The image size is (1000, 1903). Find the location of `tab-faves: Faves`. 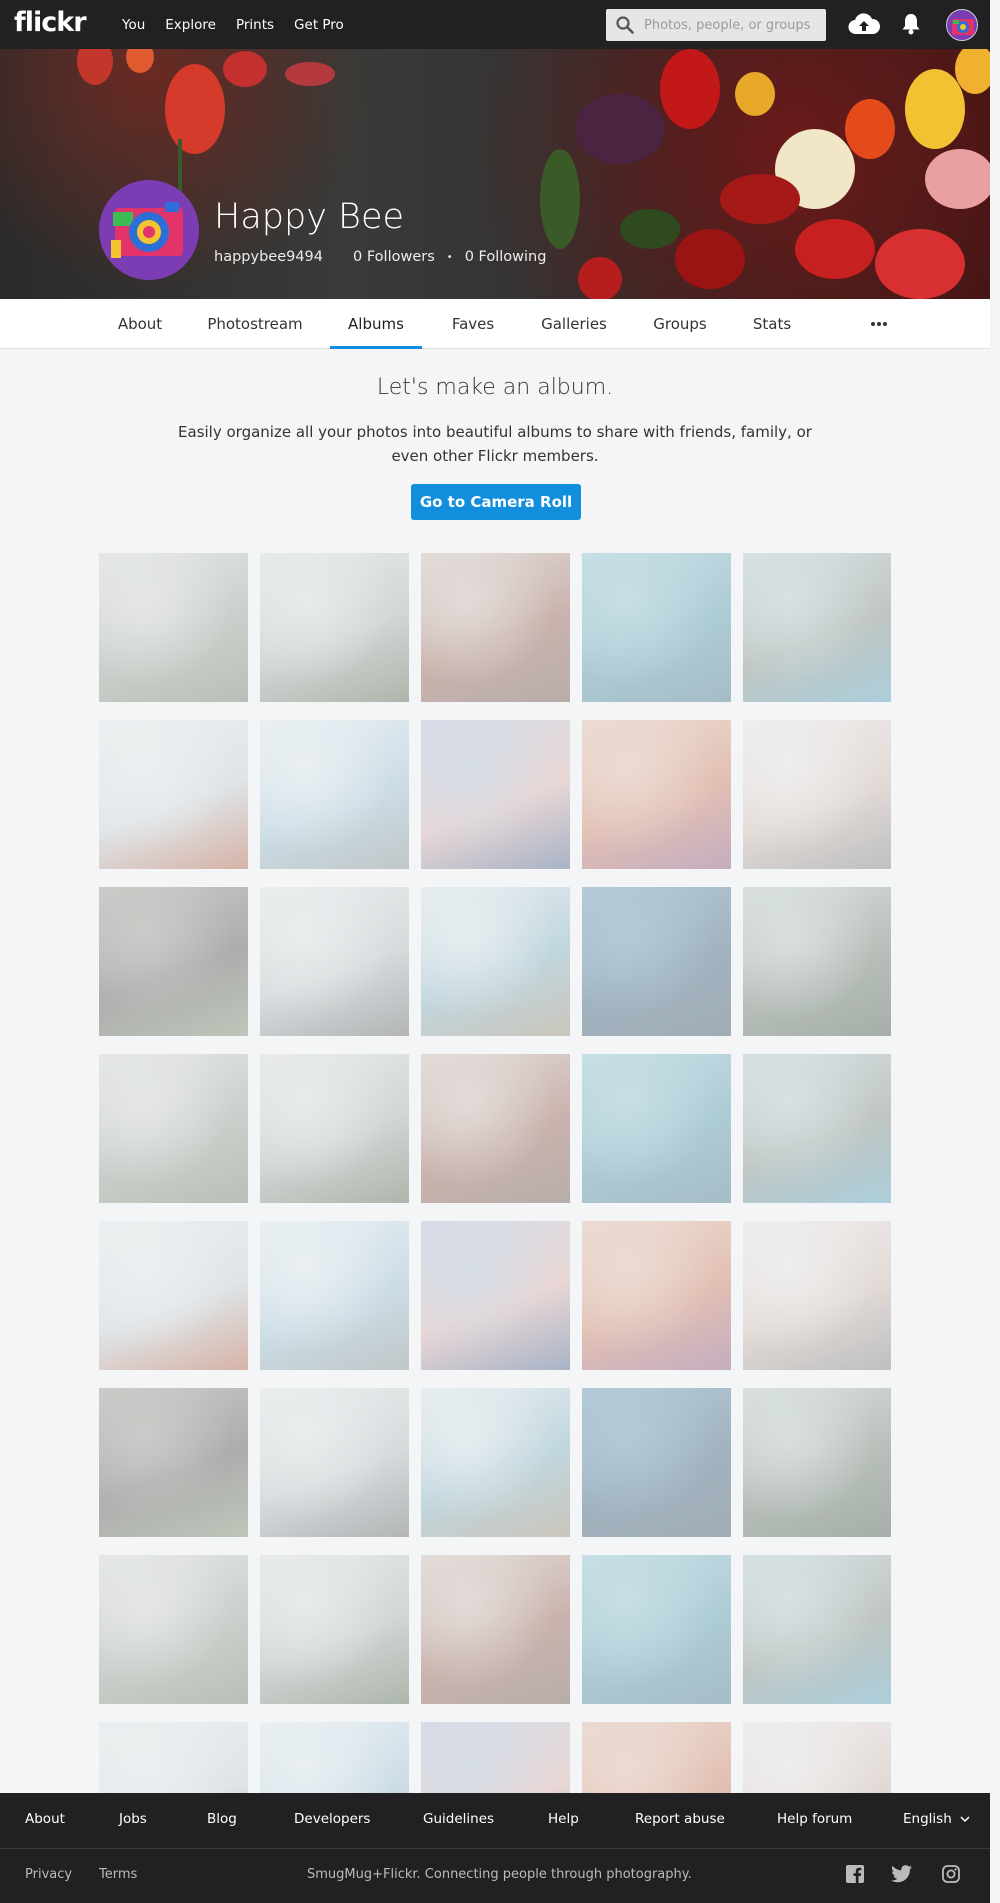

tab-faves: Faves is located at coordinates (473, 324).